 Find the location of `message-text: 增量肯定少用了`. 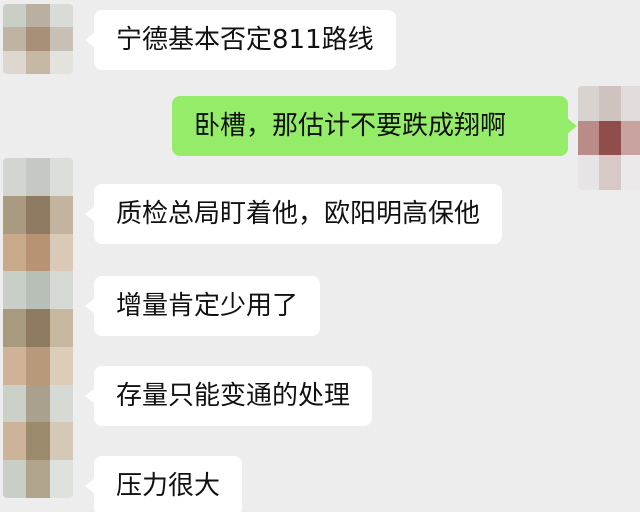

message-text: 增量肯定少用了 is located at coordinates (207, 306).